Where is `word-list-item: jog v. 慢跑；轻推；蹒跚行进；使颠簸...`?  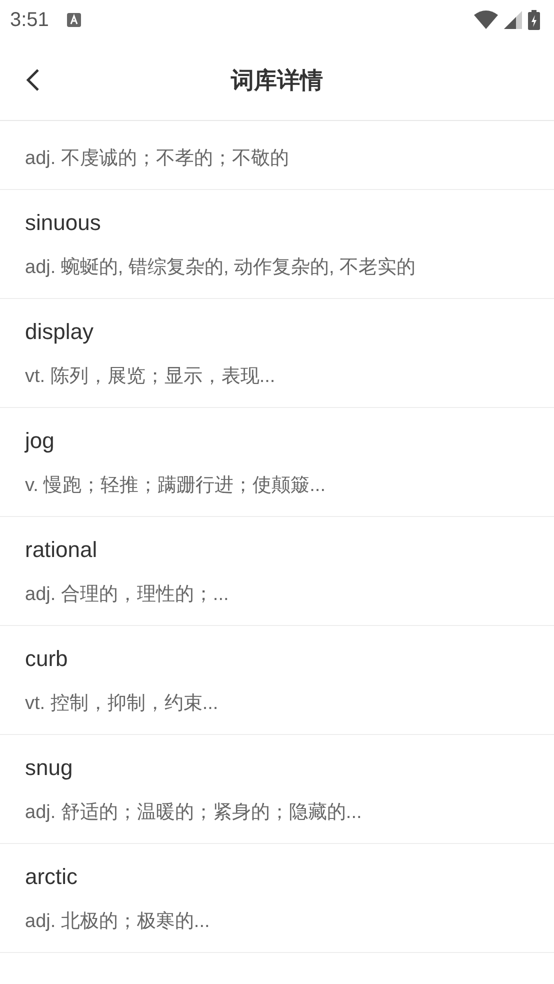
word-list-item: jog v. 慢跑；轻推；蹒跚行进；使颠簸... is located at coordinates (277, 462).